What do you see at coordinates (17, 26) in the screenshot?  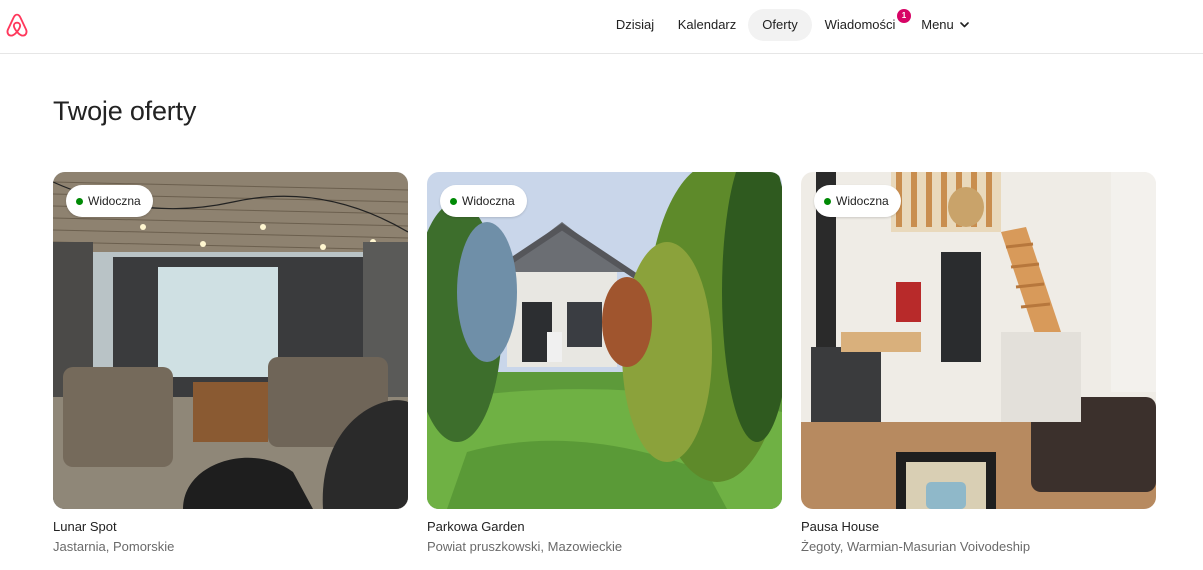 I see `airbnb-logo-icon` at bounding box center [17, 26].